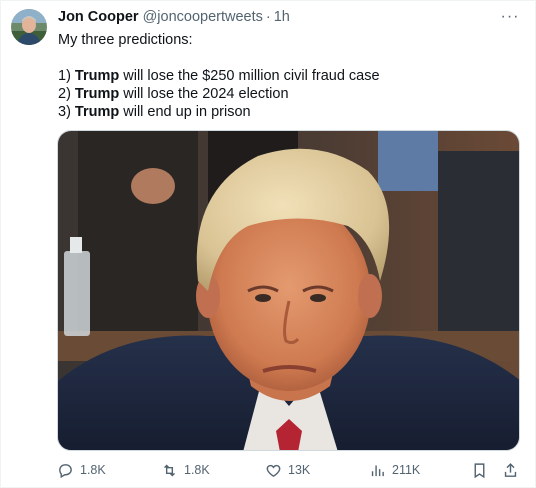  I want to click on more-button: ···, so click(510, 17).